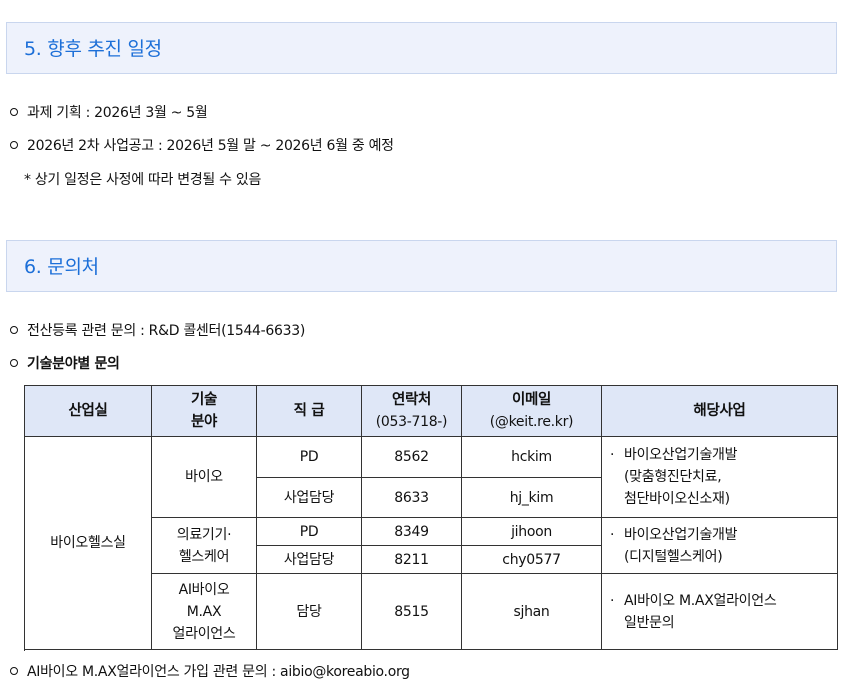 The height and width of the screenshot is (692, 847). I want to click on position-cell: 담당, so click(309, 611).